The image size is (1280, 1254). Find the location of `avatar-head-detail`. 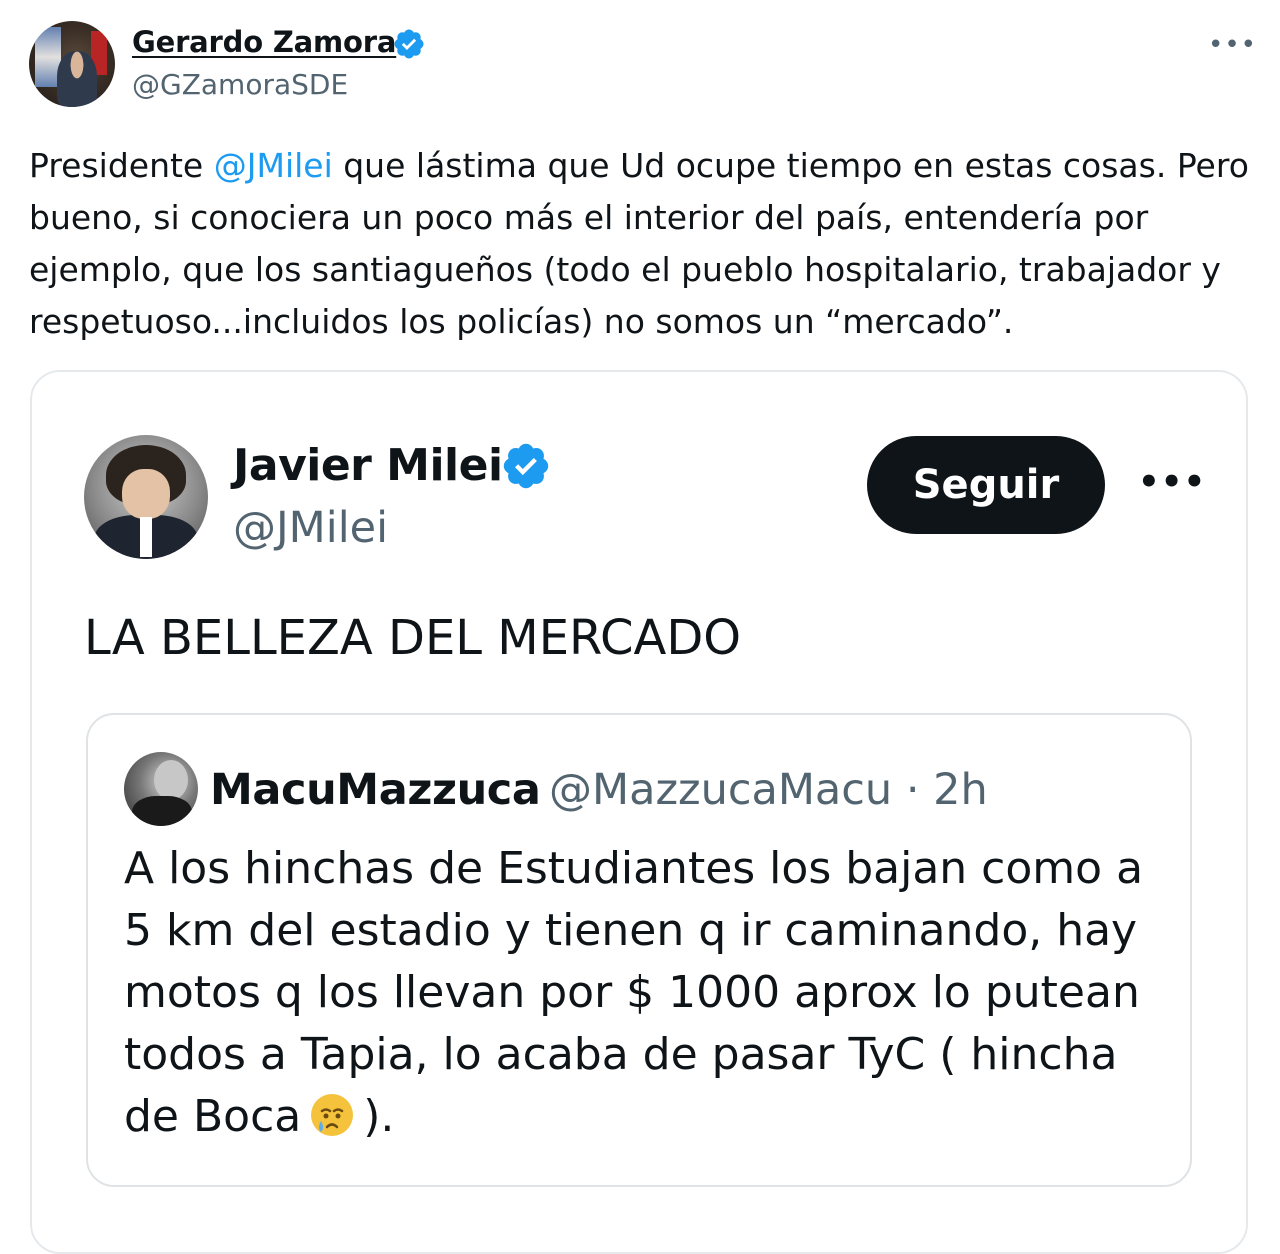

avatar-head-detail is located at coordinates (171, 780).